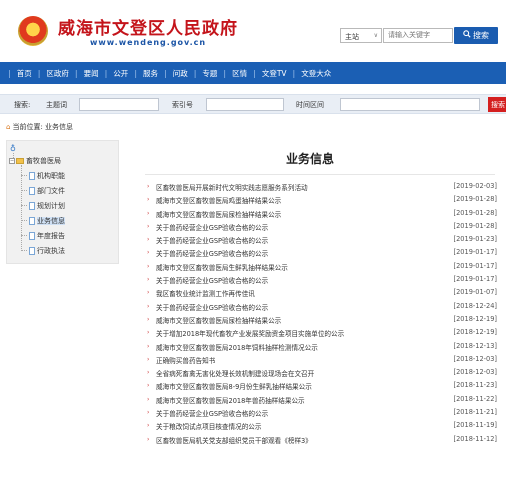 This screenshot has height=492, width=506. I want to click on list-item: › 威海市文登区畜牧兽医局2018年兽药抽样结果公示 [2018-11-22], so click(322, 399).